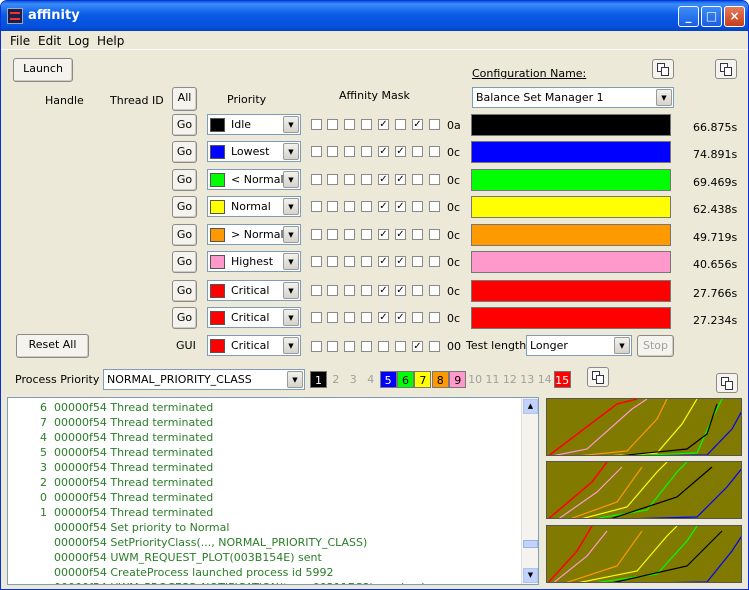 This screenshot has width=749, height=590. Describe the element at coordinates (254, 234) in the screenshot. I see `priority-select: > Normal ▼` at that location.